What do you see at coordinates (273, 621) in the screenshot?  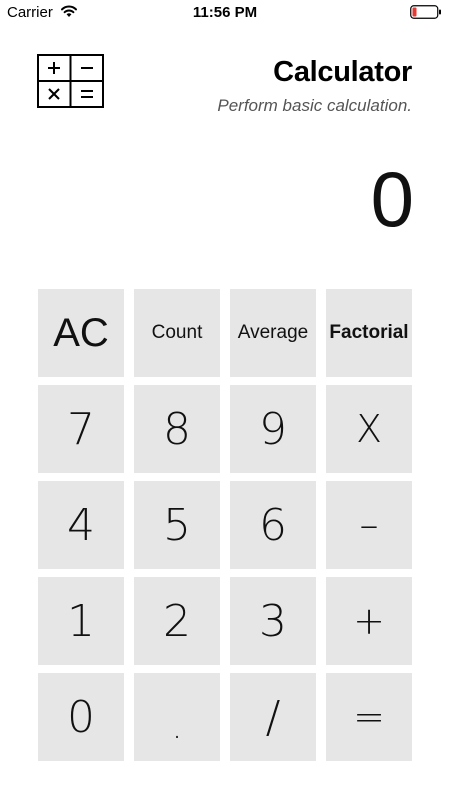 I see `digit-3-button: 3` at bounding box center [273, 621].